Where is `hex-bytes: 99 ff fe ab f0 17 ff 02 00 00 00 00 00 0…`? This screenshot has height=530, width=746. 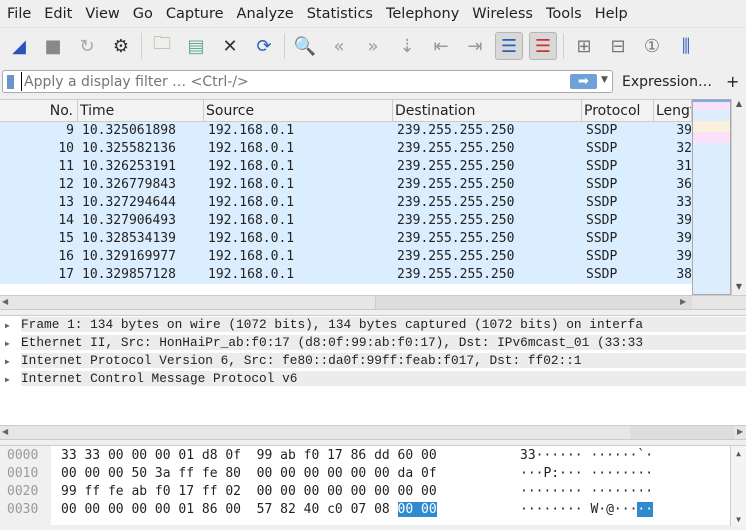 hex-bytes: 99 ff fe ab f0 17 ff 02 00 00 00 00 00 0… is located at coordinates (249, 492).